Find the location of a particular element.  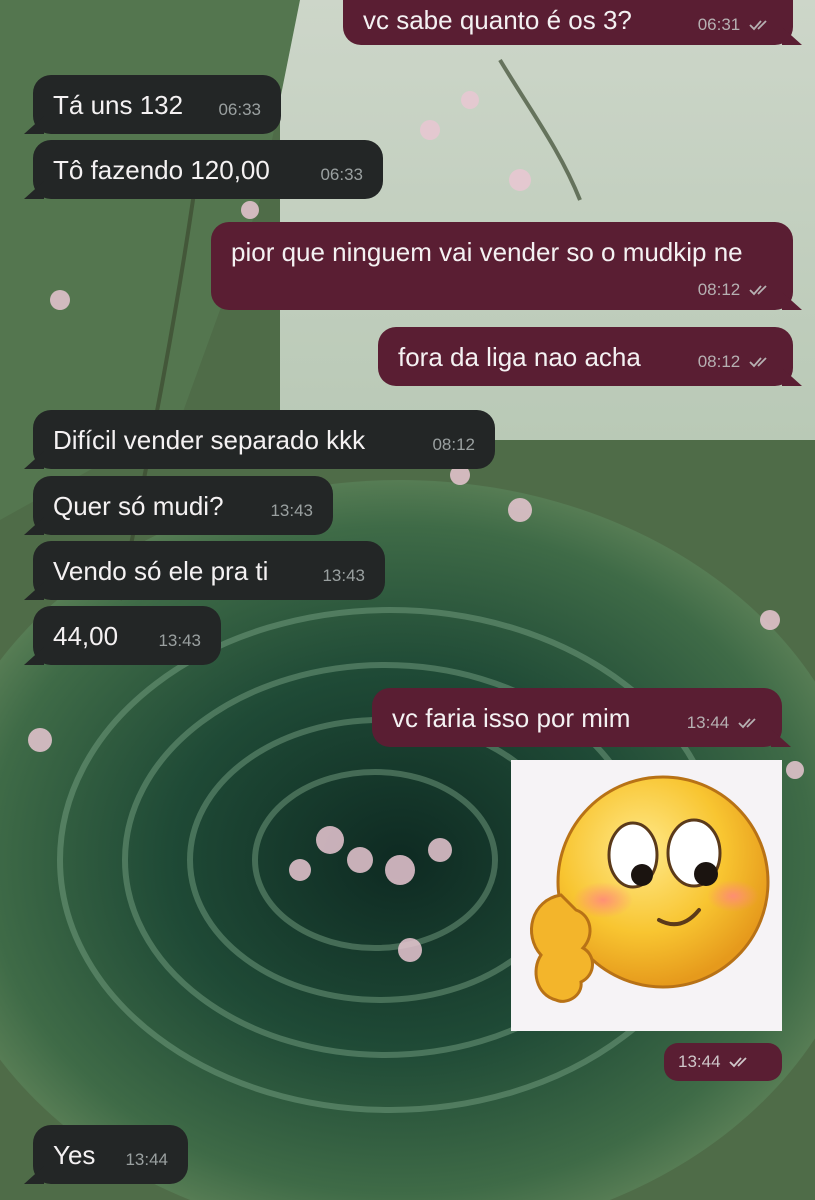

message-bubble-incoming: Vendo só ele pra ti 13:43 is located at coordinates (209, 570).